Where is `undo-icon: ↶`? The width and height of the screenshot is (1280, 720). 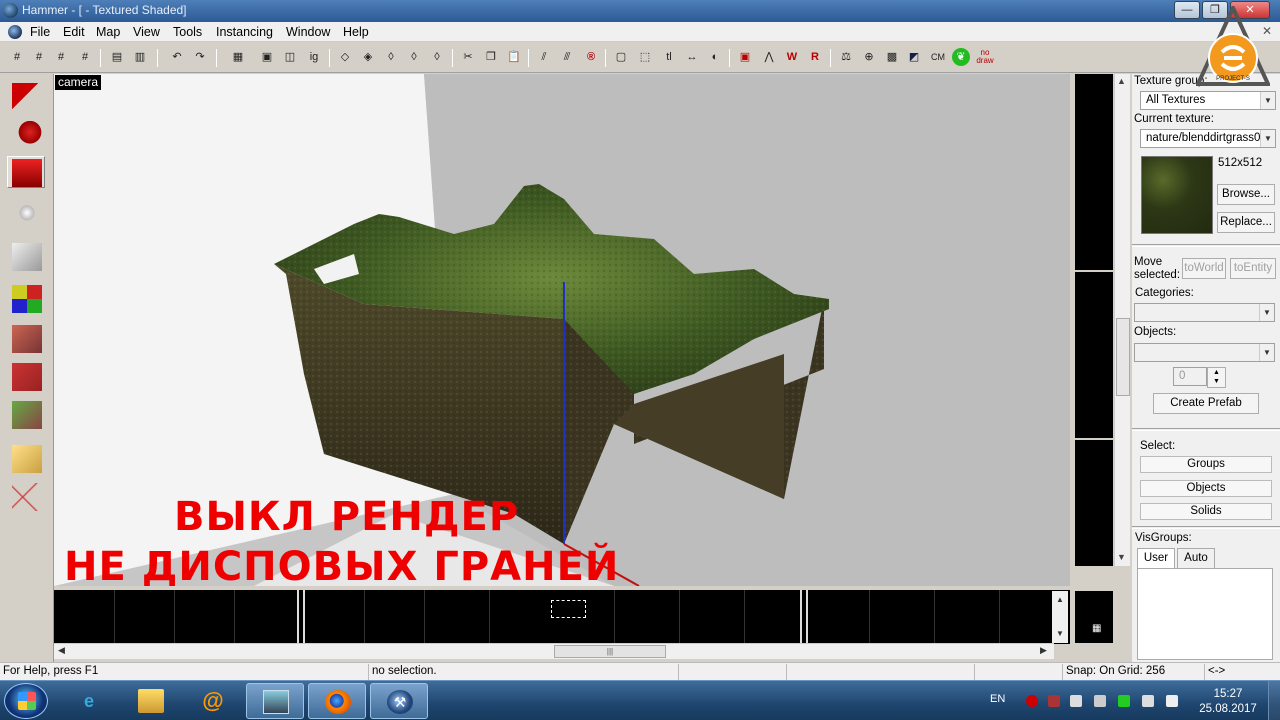 undo-icon: ↶ is located at coordinates (177, 57).